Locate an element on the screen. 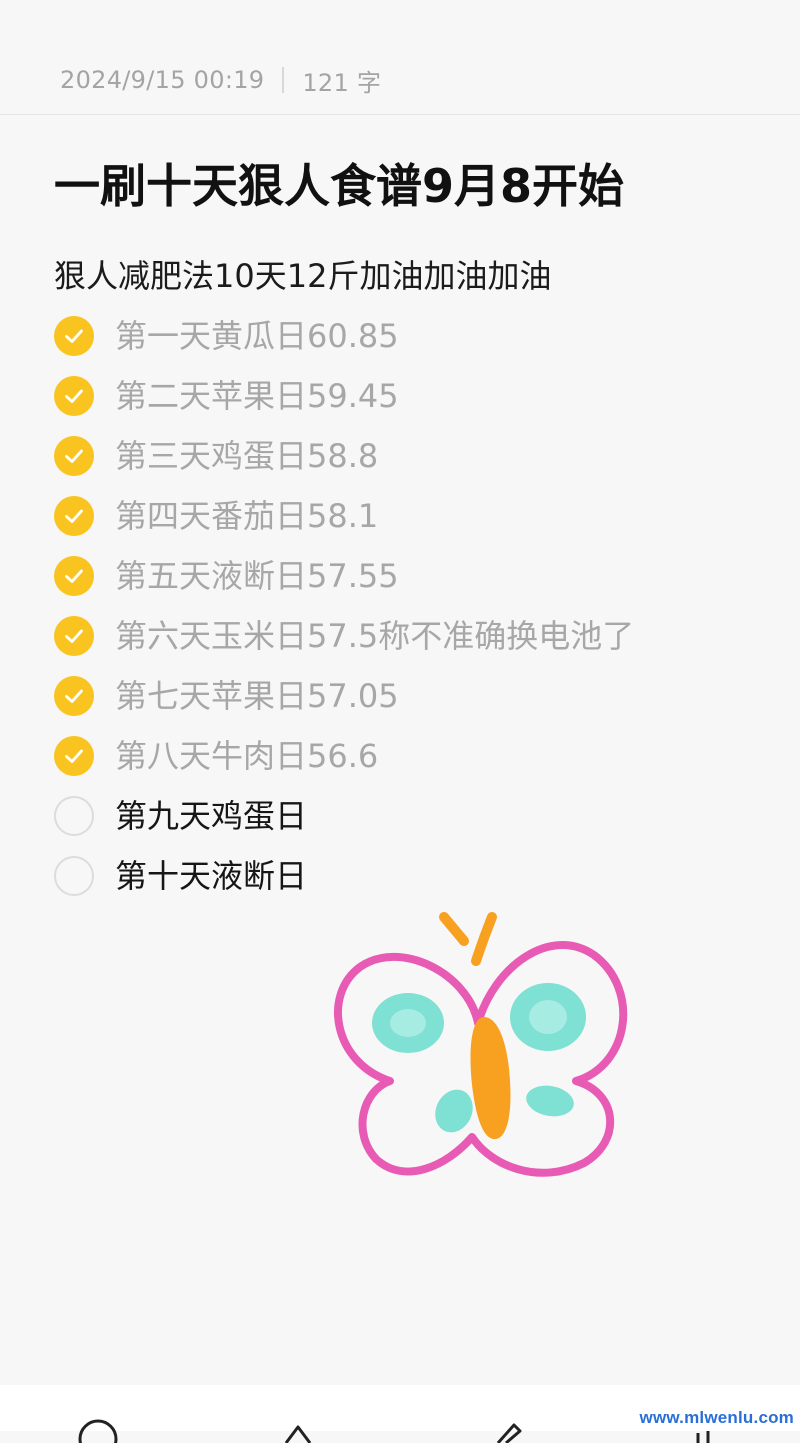 The height and width of the screenshot is (1443, 800). note-title: 一刷十天狠人食谱9月8开始 is located at coordinates (339, 186).